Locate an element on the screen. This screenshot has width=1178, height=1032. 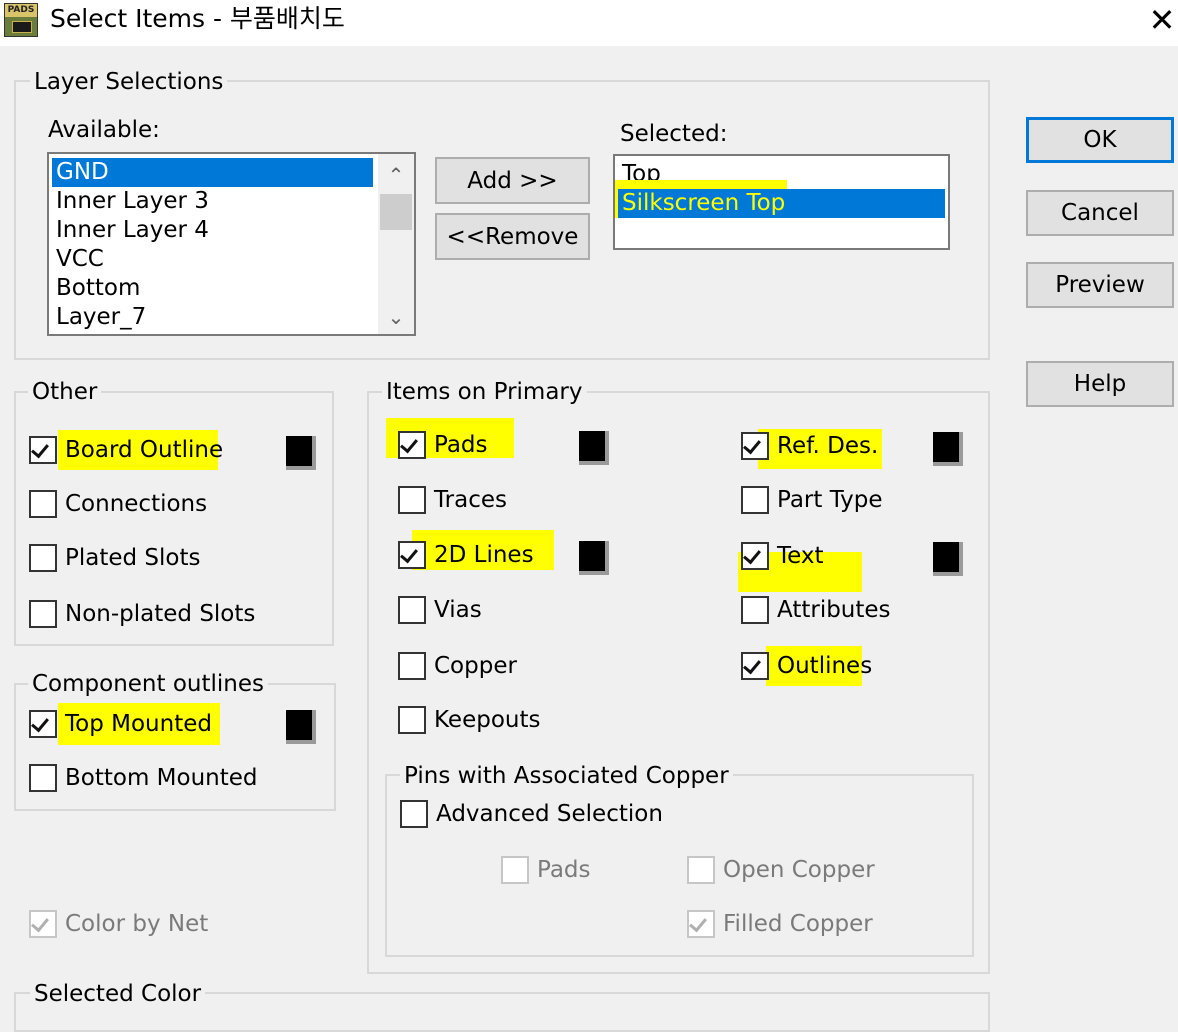
list-item: GND is located at coordinates (212, 172).